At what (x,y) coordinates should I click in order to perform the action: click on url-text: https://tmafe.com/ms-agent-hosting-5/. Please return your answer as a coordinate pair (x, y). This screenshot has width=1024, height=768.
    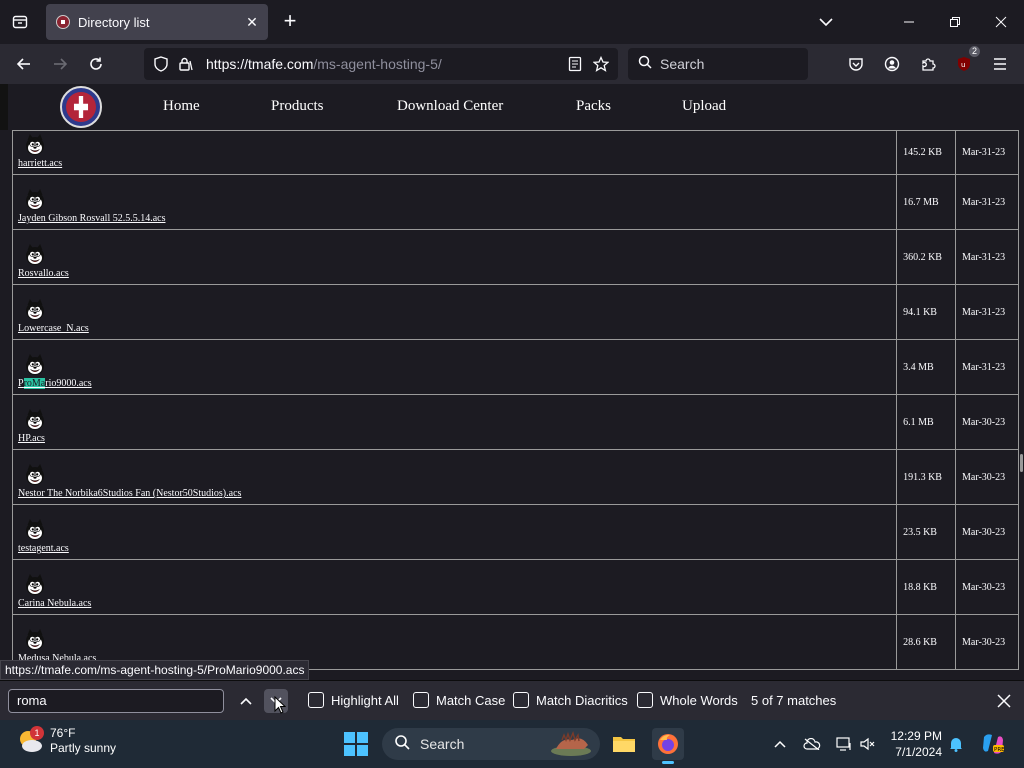
    Looking at the image, I should click on (384, 64).